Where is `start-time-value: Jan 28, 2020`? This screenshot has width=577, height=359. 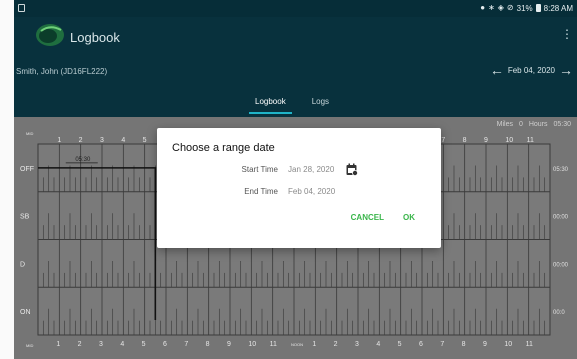
start-time-value: Jan 28, 2020 is located at coordinates (311, 169).